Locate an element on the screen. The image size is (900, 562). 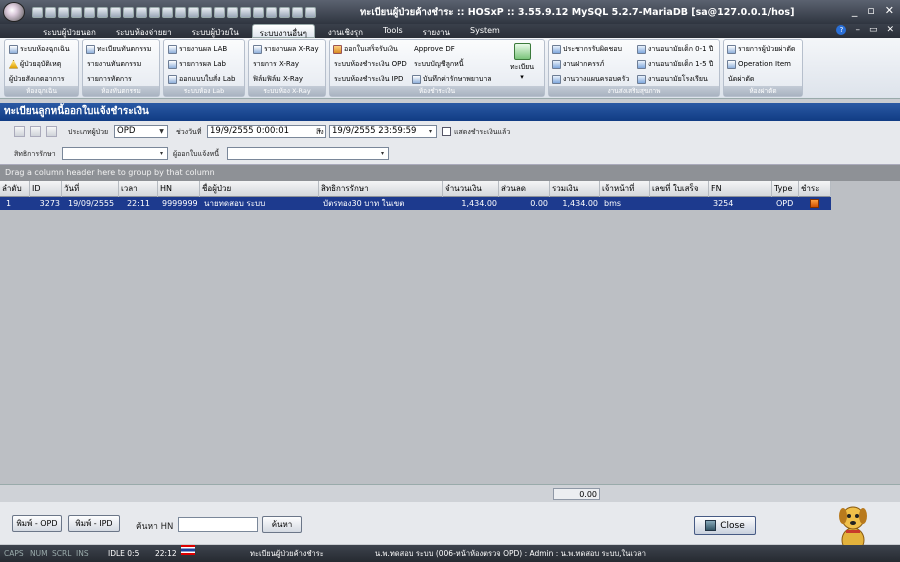
tab-opd: ระบบผู้ป่วยนอก is located at coordinates (69, 31).